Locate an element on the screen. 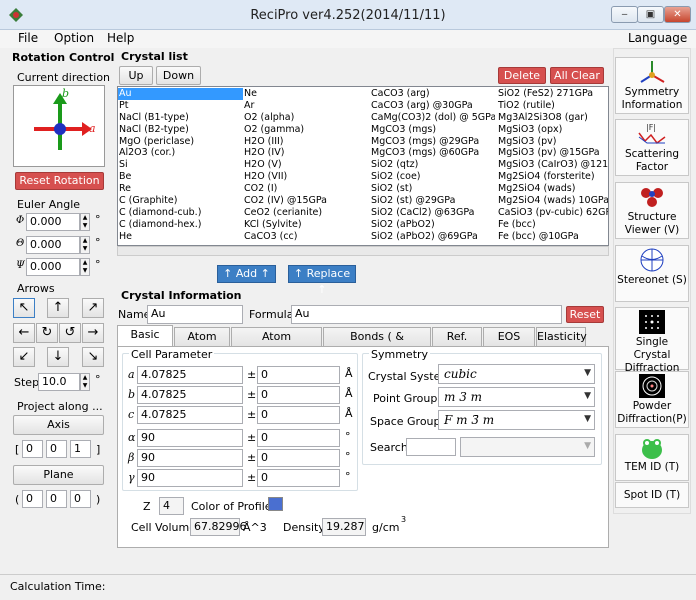 The width and height of the screenshot is (696, 600). crystal-list-item: He is located at coordinates (180, 237).